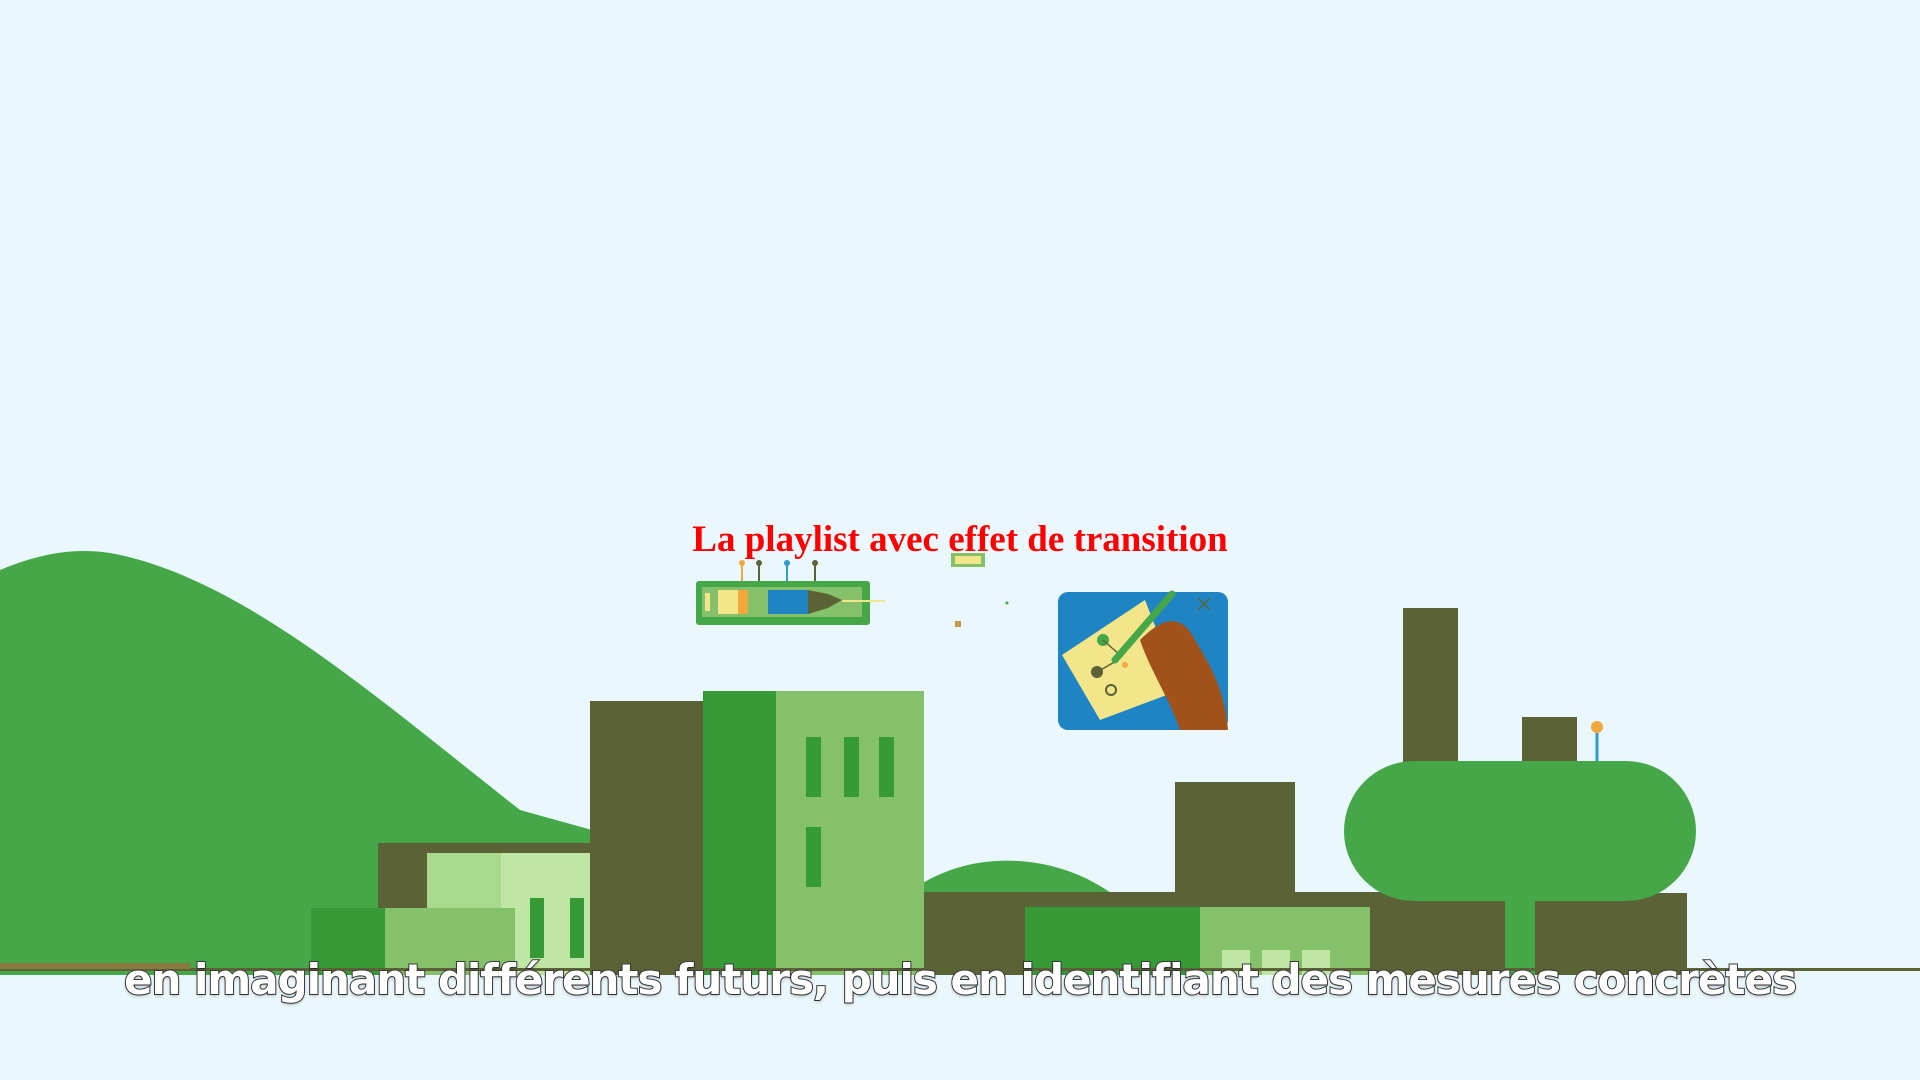 The image size is (1920, 1080). I want to click on timeline-card, so click(790, 592).